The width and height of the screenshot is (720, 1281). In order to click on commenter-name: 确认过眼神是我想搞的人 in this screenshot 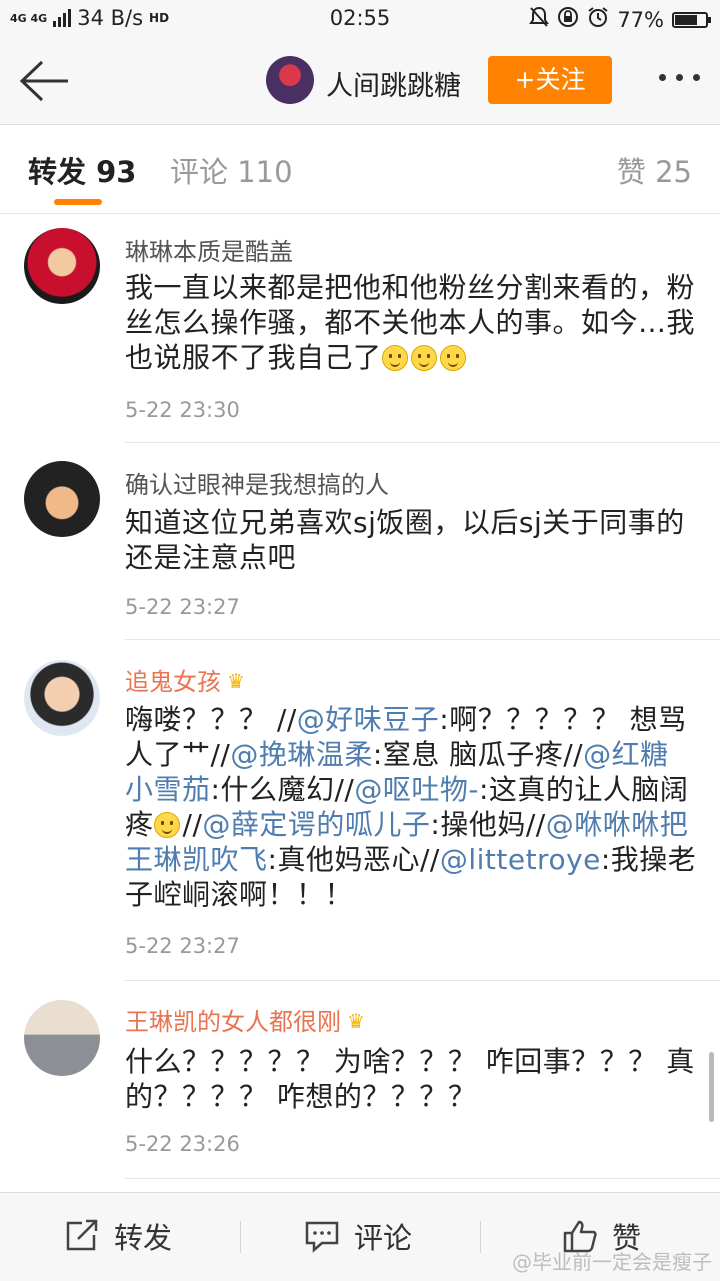, I will do `click(257, 482)`.